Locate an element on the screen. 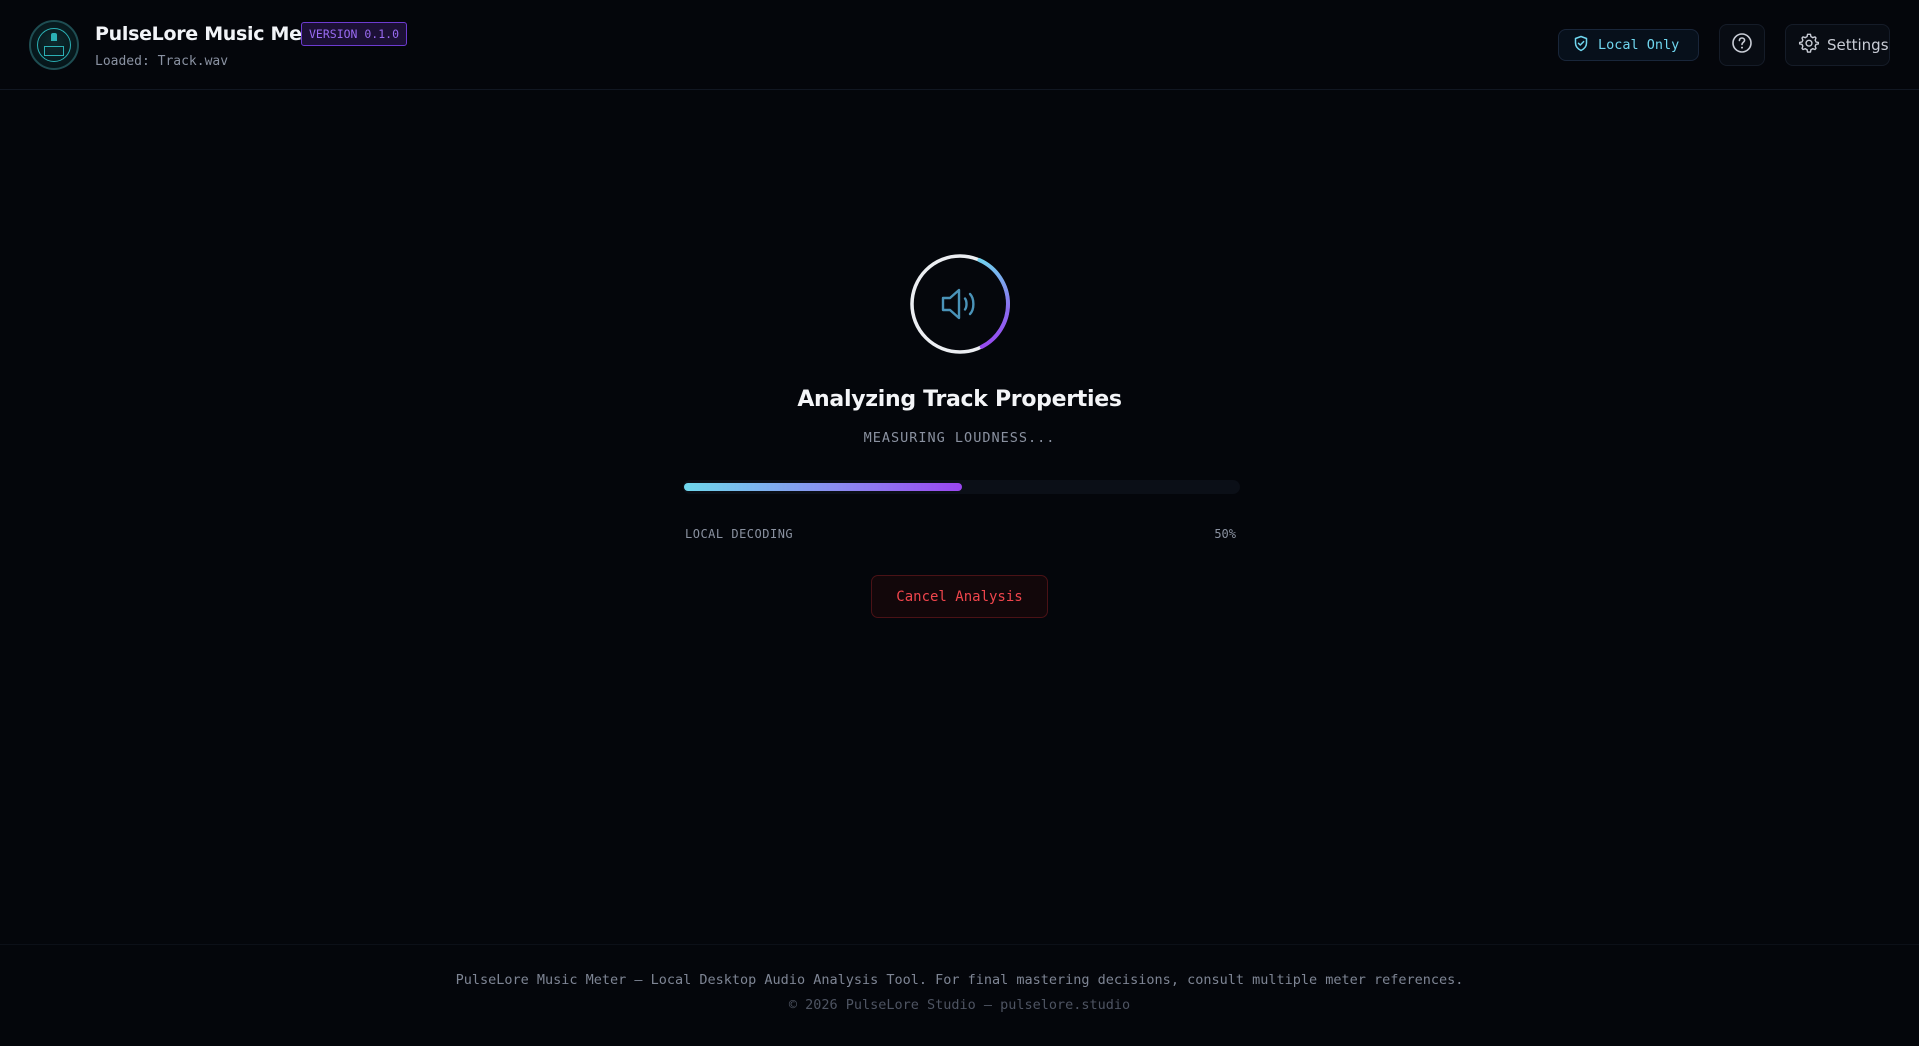  progress-bar is located at coordinates (961, 487).